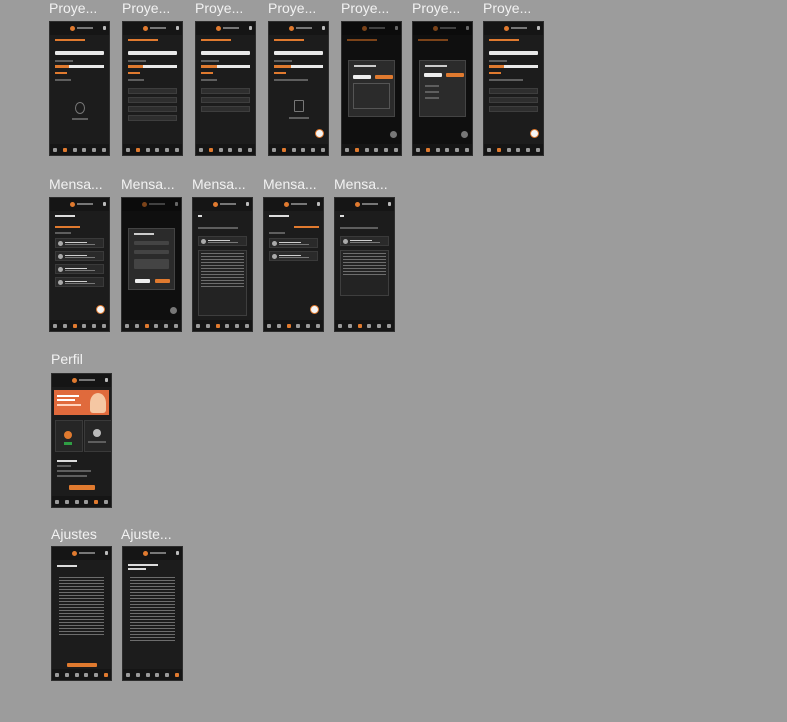 This screenshot has width=787, height=722. Describe the element at coordinates (362, 77) in the screenshot. I see `cancel-button` at that location.